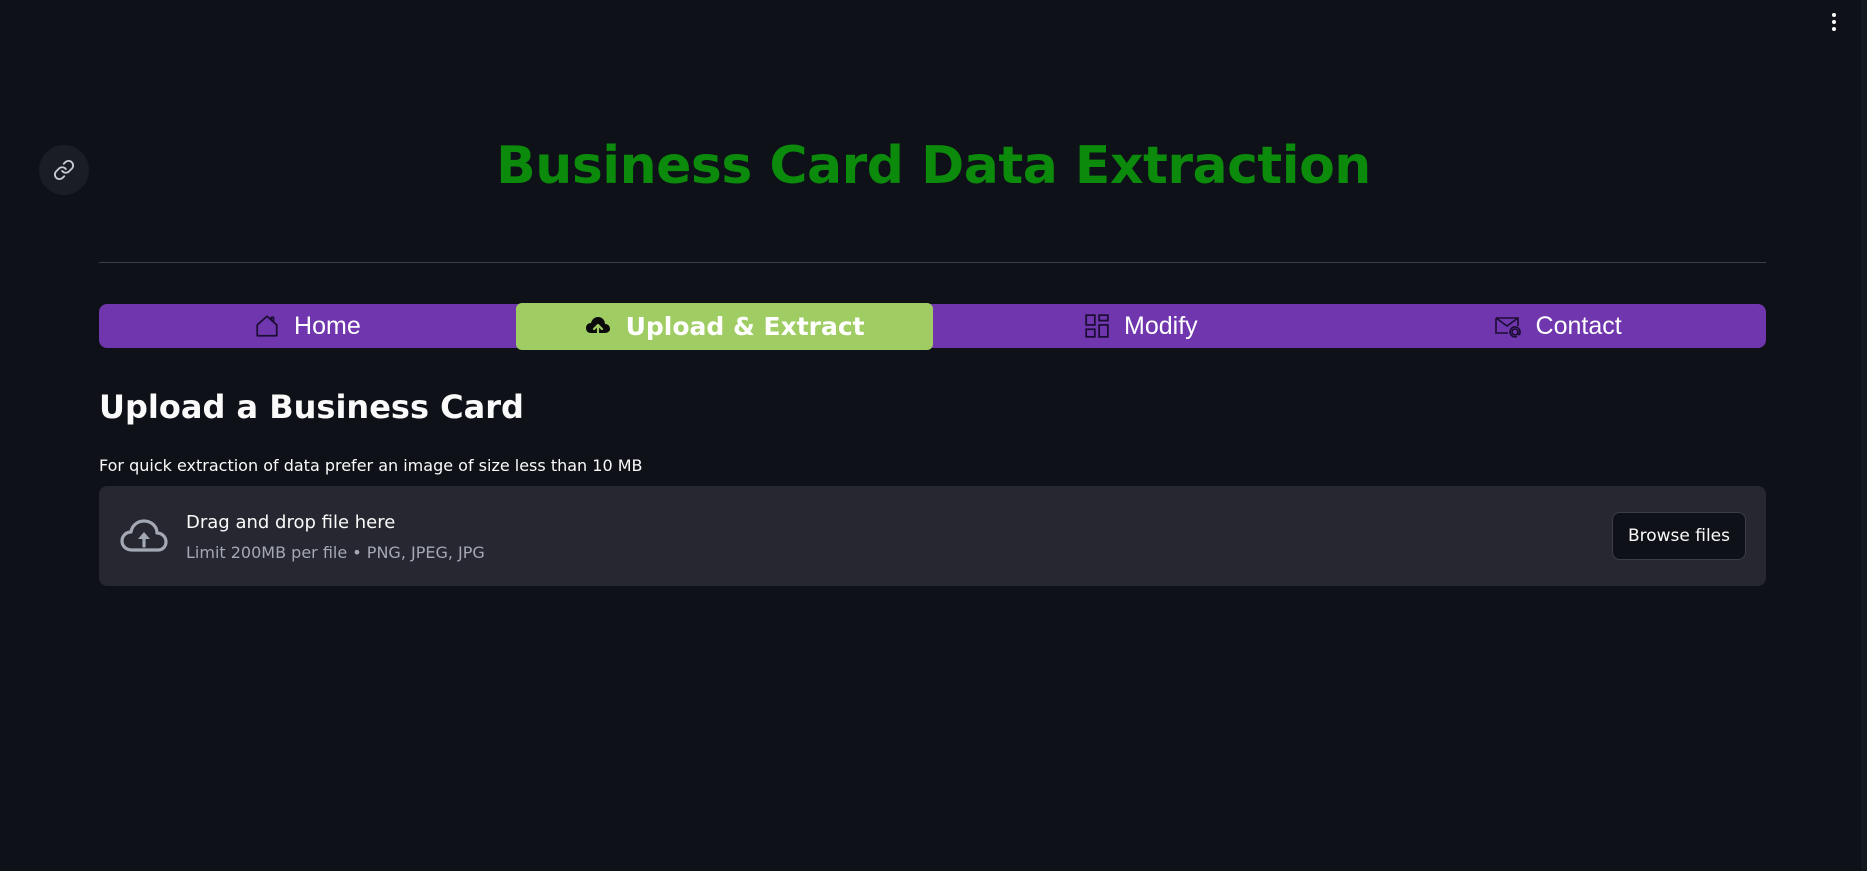  Describe the element at coordinates (327, 325) in the screenshot. I see `tab-home-label: Home` at that location.